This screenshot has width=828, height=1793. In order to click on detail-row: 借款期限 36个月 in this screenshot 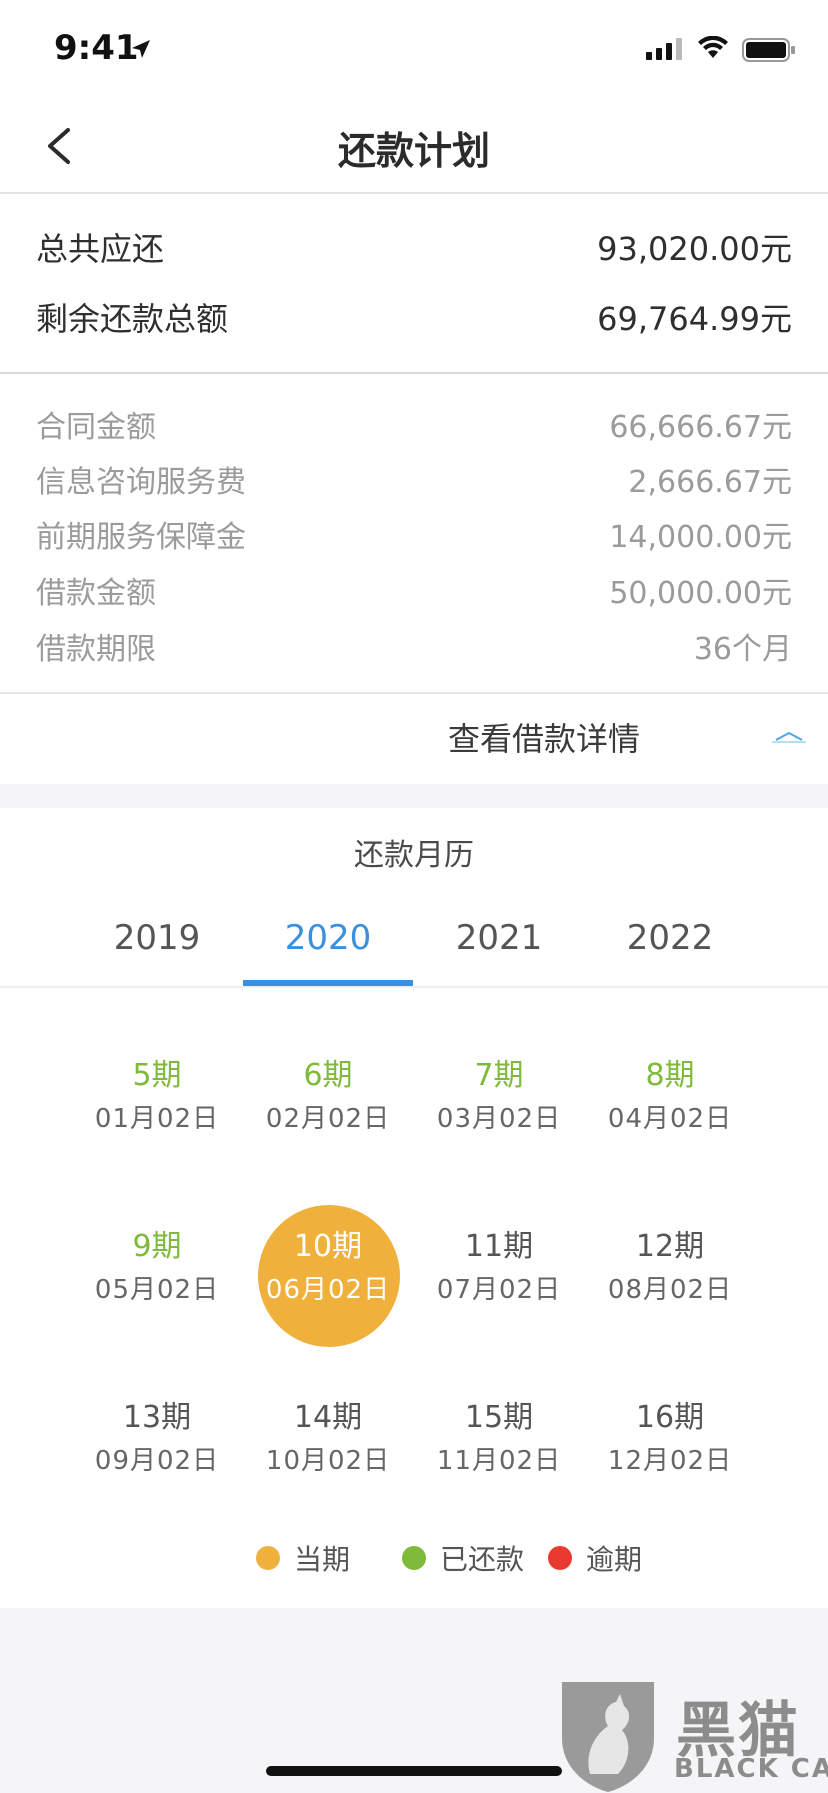, I will do `click(414, 646)`.